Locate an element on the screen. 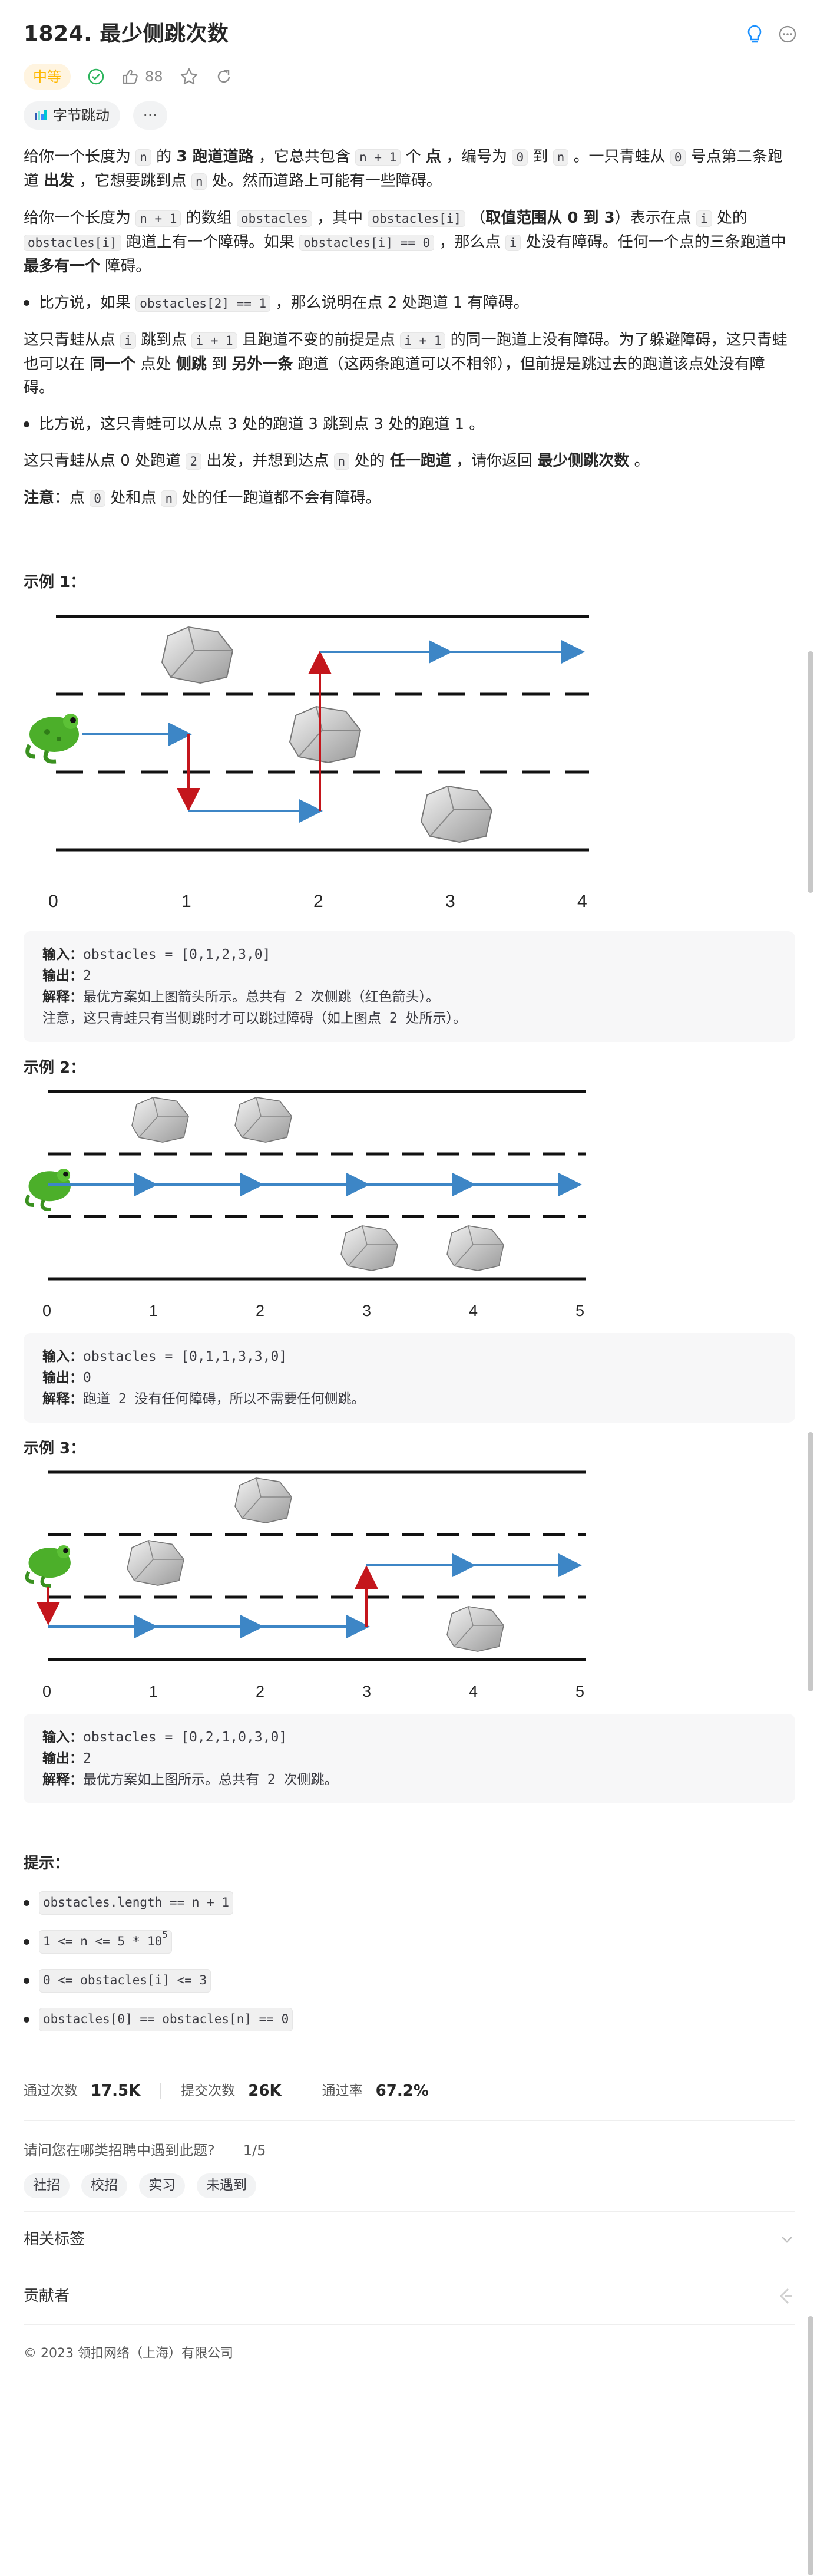 This screenshot has height=2576, width=817. check-circle-icon is located at coordinates (96, 77).